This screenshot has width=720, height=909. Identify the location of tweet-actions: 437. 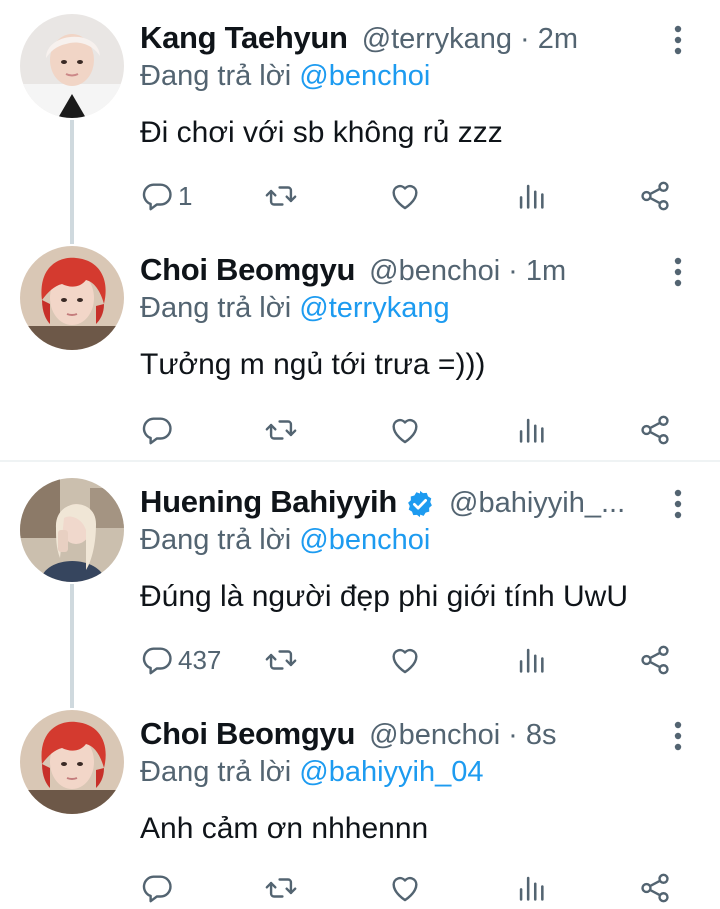
(415, 660).